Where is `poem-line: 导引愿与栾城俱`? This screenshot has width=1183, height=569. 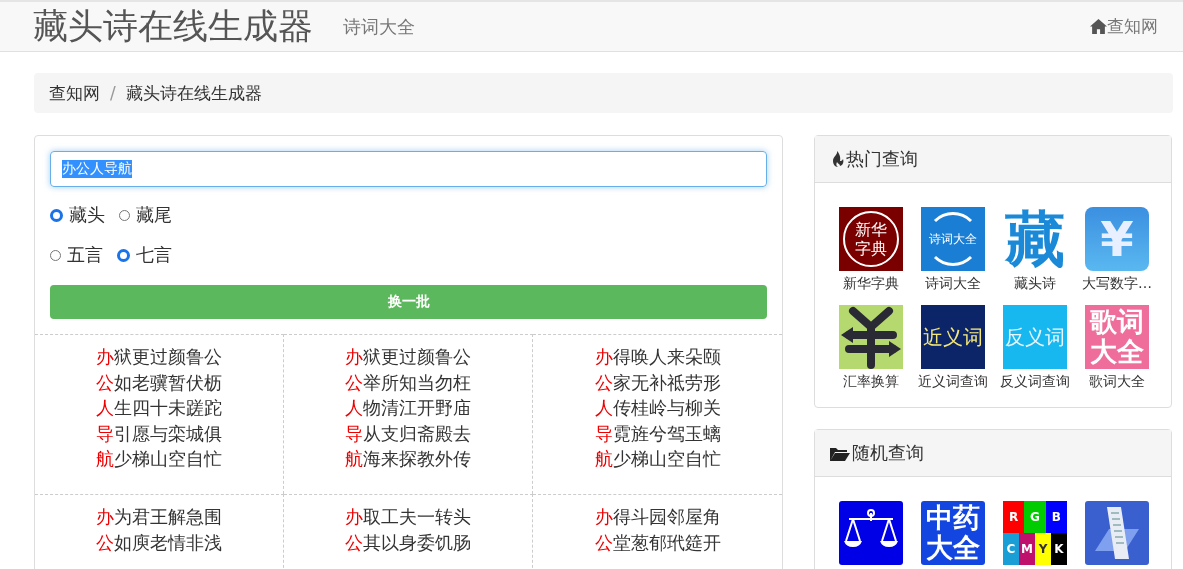 poem-line: 导引愿与栾城俱 is located at coordinates (159, 433).